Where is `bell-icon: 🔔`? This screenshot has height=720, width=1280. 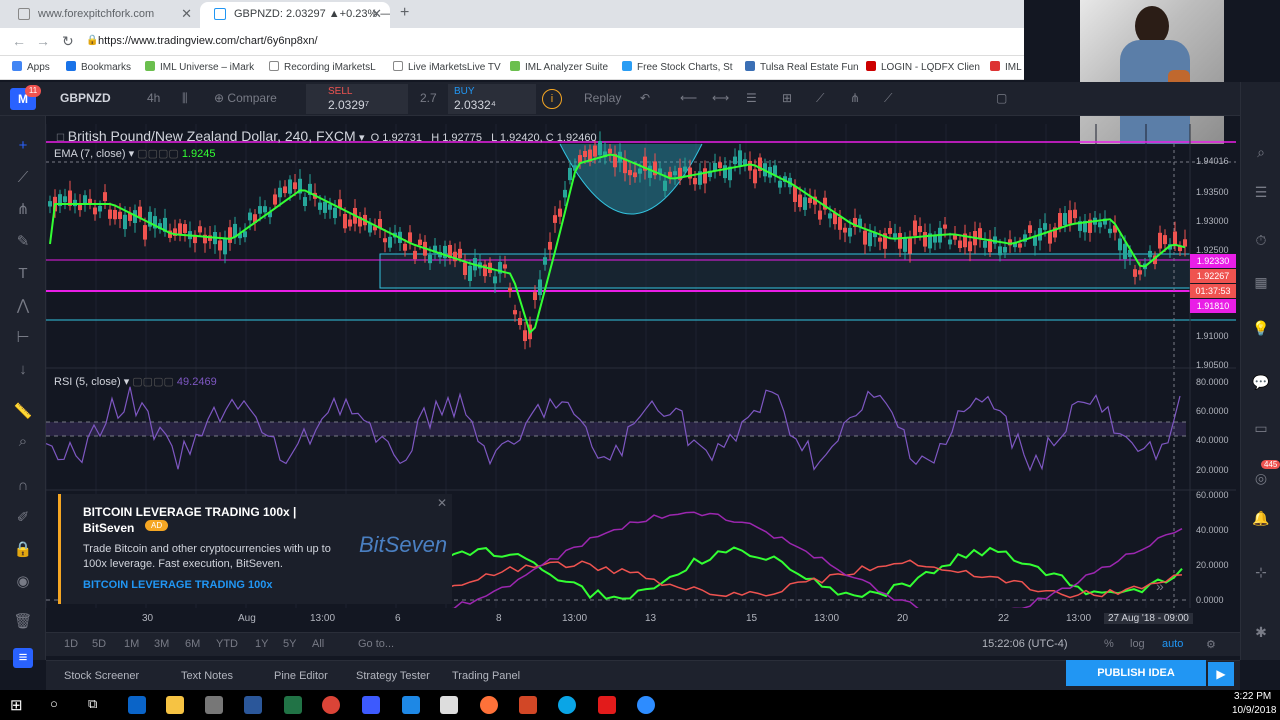
bell-icon: 🔔 is located at coordinates (1261, 518).